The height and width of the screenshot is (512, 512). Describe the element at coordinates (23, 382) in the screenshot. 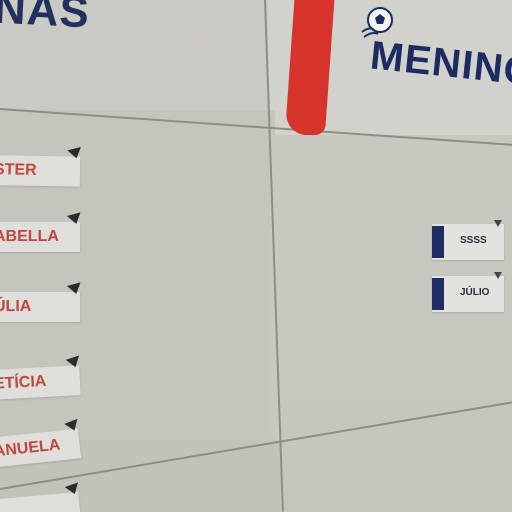

I see `name-card-label: ETÍCIA` at that location.